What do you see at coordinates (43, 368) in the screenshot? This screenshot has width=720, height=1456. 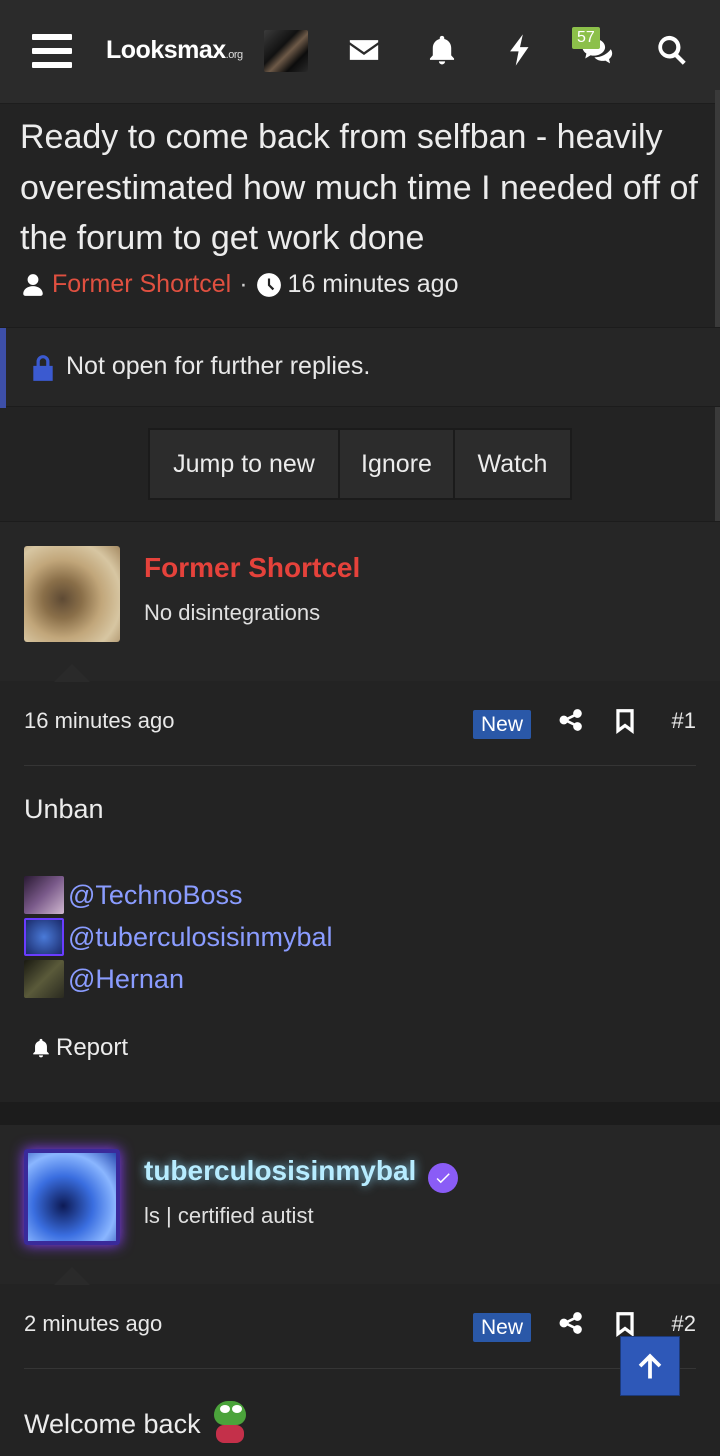 I see `lock-icon` at bounding box center [43, 368].